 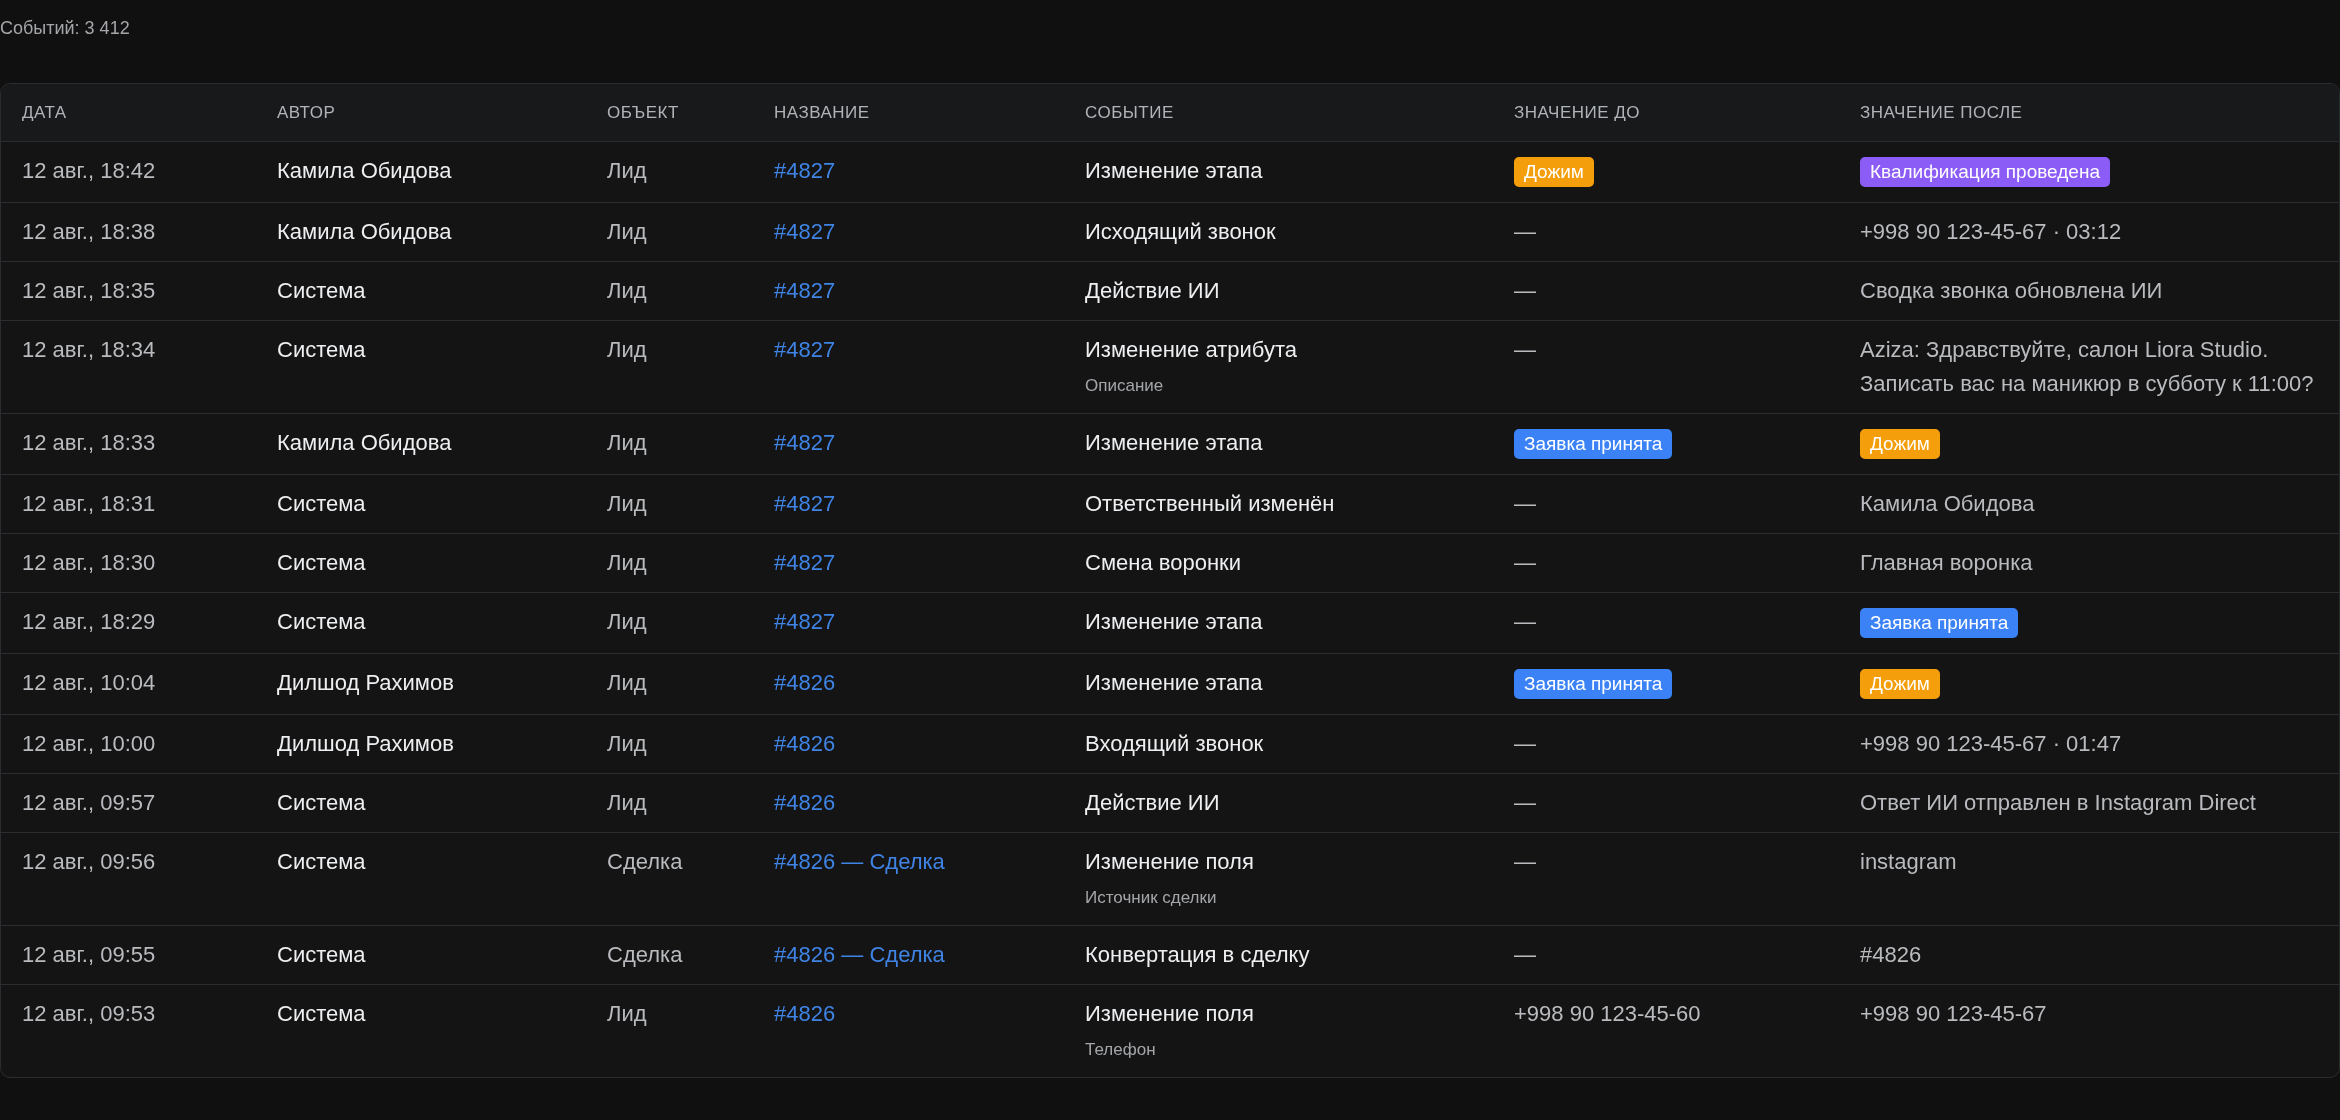 What do you see at coordinates (89, 954) in the screenshot?
I see `date-text: 12 авг., 09:55` at bounding box center [89, 954].